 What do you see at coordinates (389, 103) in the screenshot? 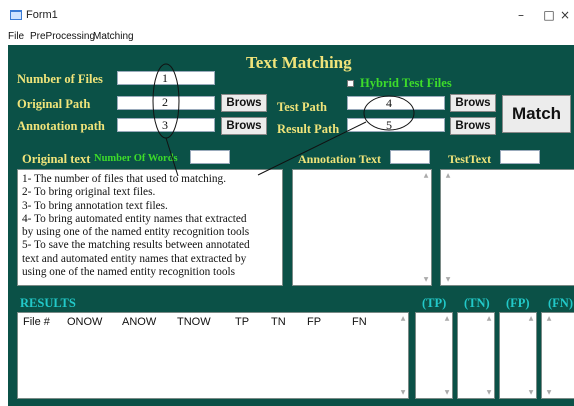
I see `callout-4: 4` at bounding box center [389, 103].